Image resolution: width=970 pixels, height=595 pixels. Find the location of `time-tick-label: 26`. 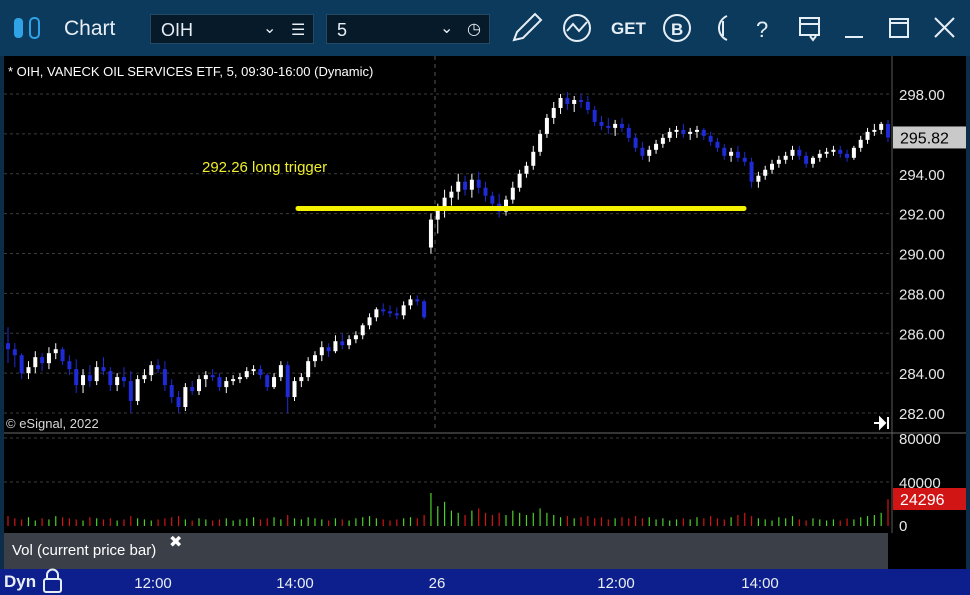

time-tick-label: 26 is located at coordinates (437, 583).